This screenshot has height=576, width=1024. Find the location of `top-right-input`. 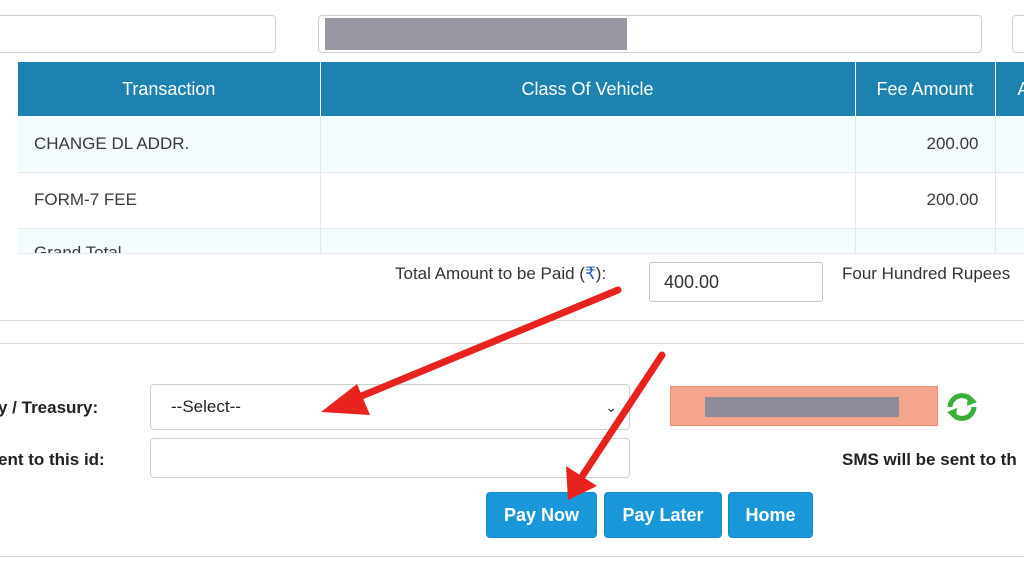

top-right-input is located at coordinates (1018, 34).